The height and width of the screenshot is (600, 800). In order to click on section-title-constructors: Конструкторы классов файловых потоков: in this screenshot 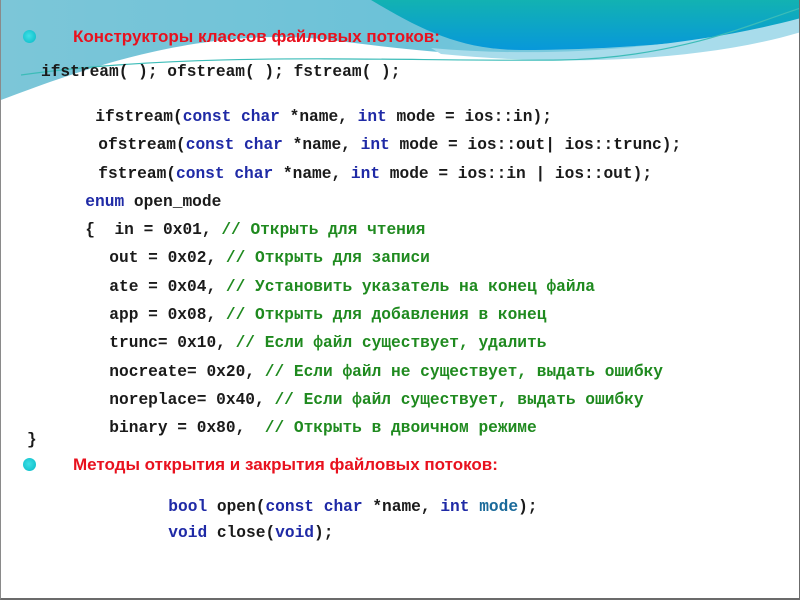, I will do `click(256, 36)`.